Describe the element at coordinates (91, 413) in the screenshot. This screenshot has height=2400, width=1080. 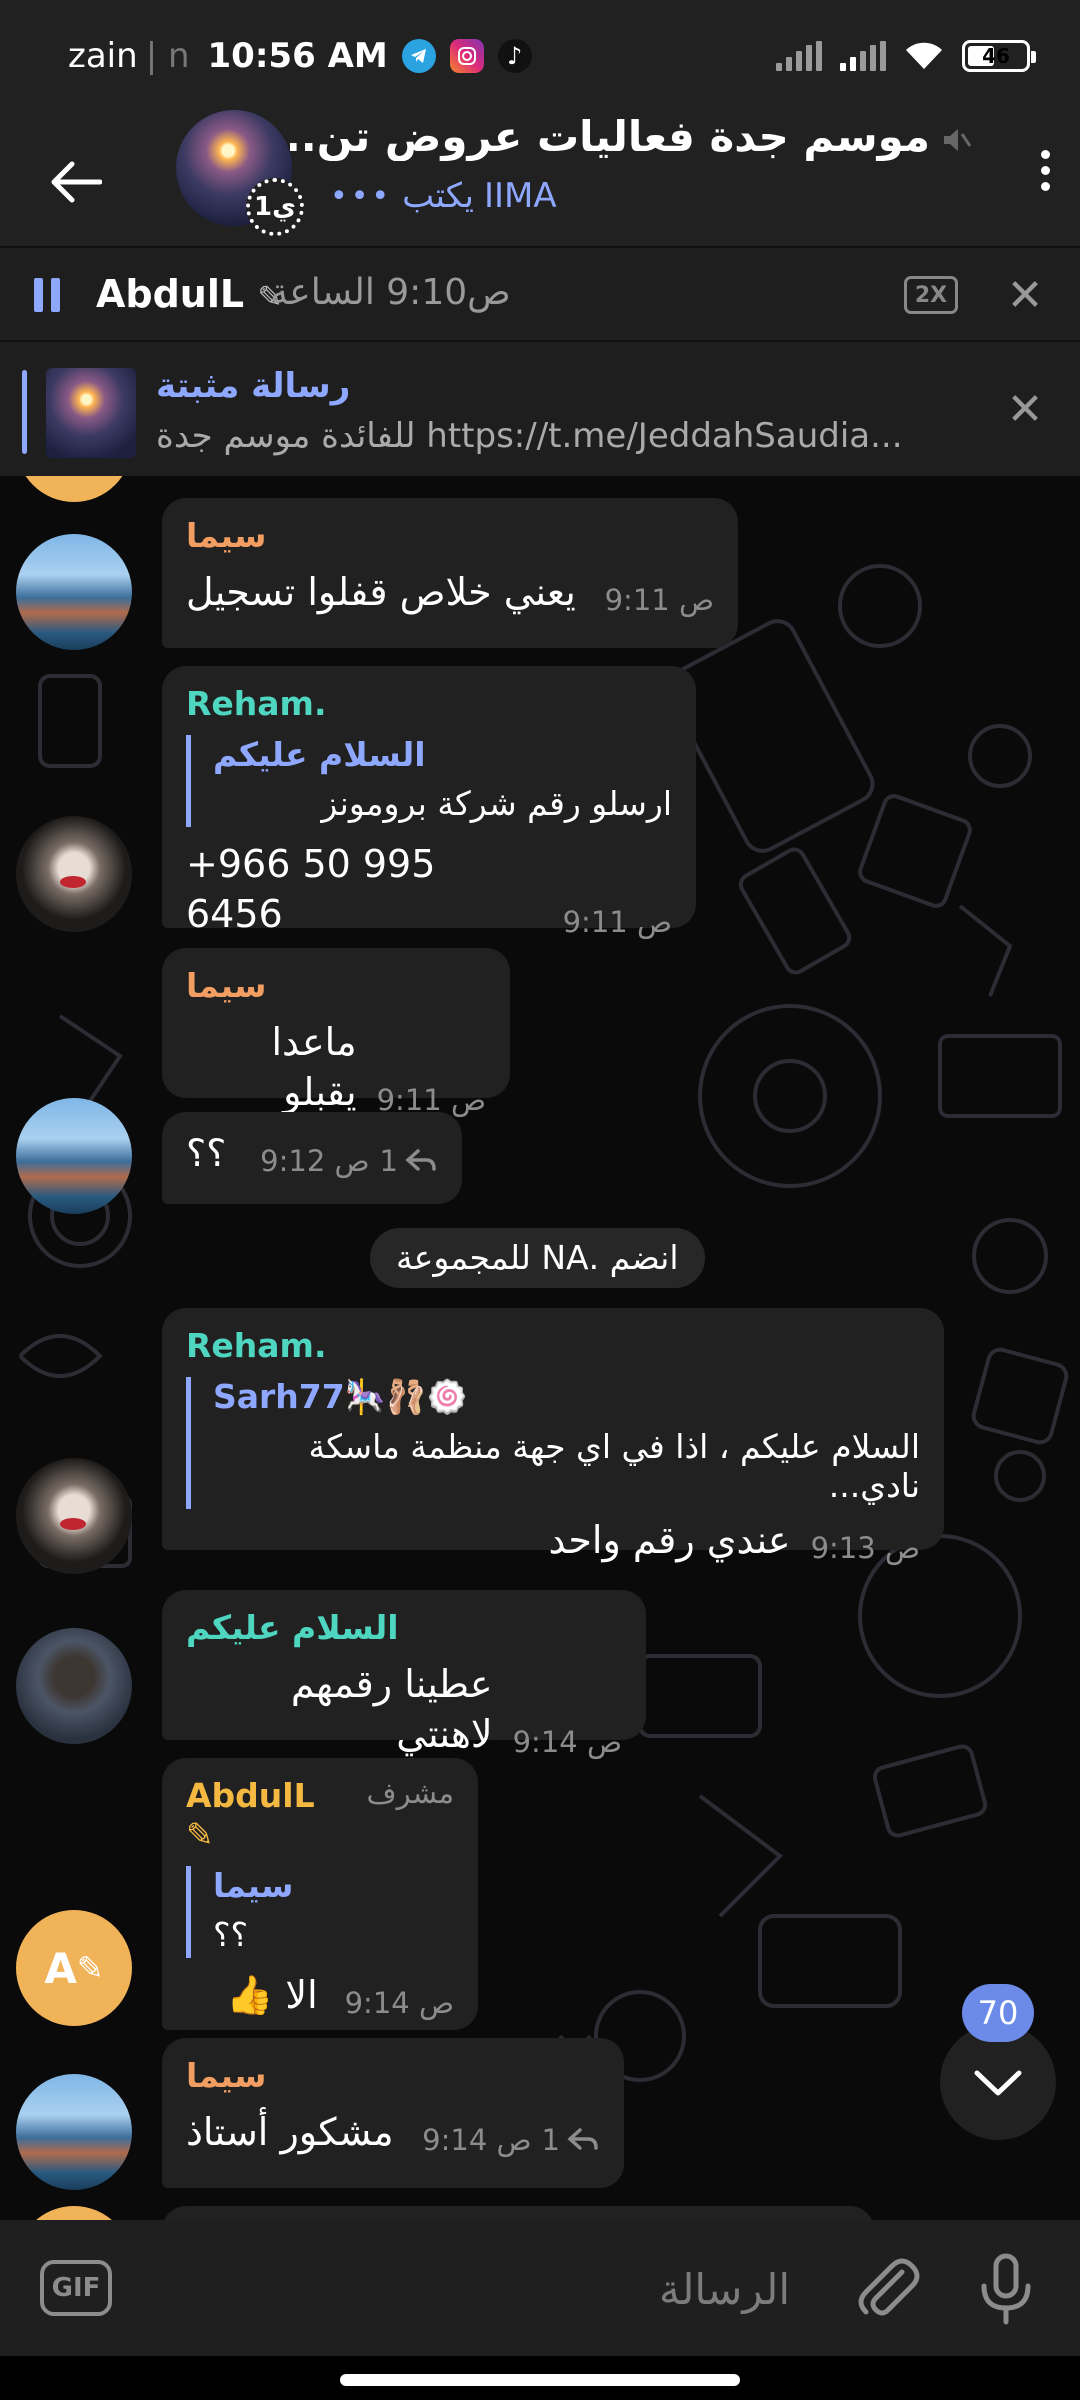
I see `pinned-thumbnail` at that location.